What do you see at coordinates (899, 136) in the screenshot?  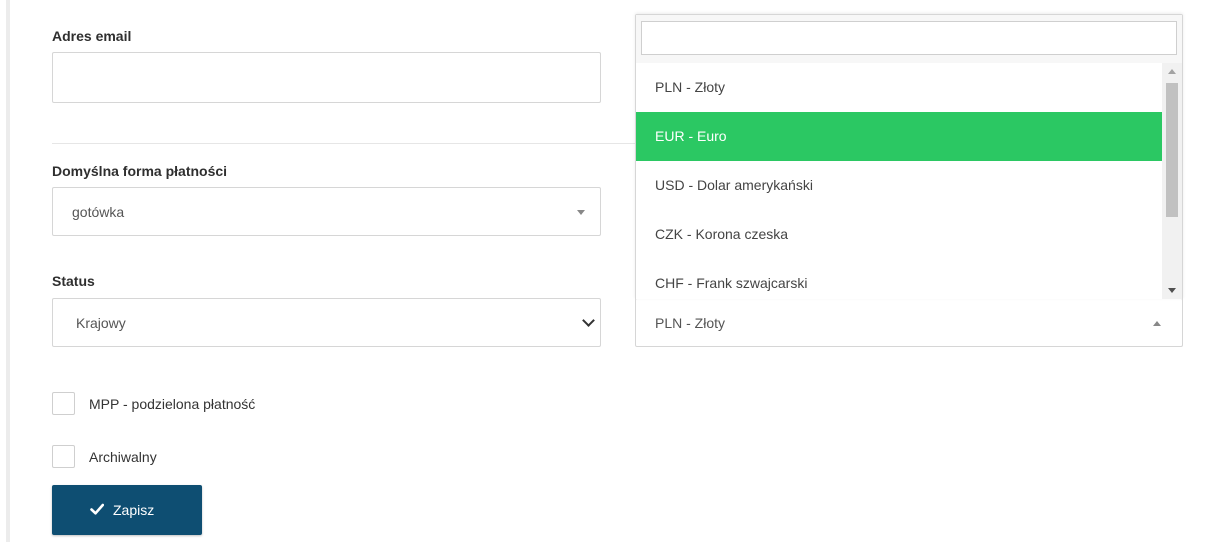 I see `currency-option-eur: EUR - Euro` at bounding box center [899, 136].